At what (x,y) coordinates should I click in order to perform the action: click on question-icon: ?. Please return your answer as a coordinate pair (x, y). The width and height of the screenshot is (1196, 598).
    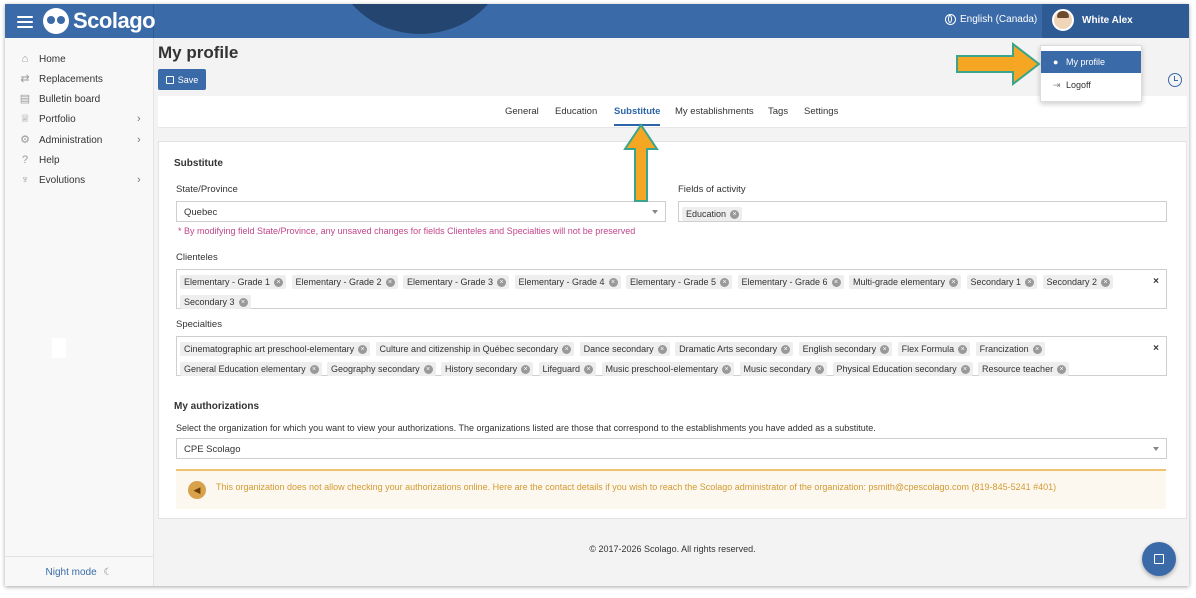
    Looking at the image, I should click on (25, 160).